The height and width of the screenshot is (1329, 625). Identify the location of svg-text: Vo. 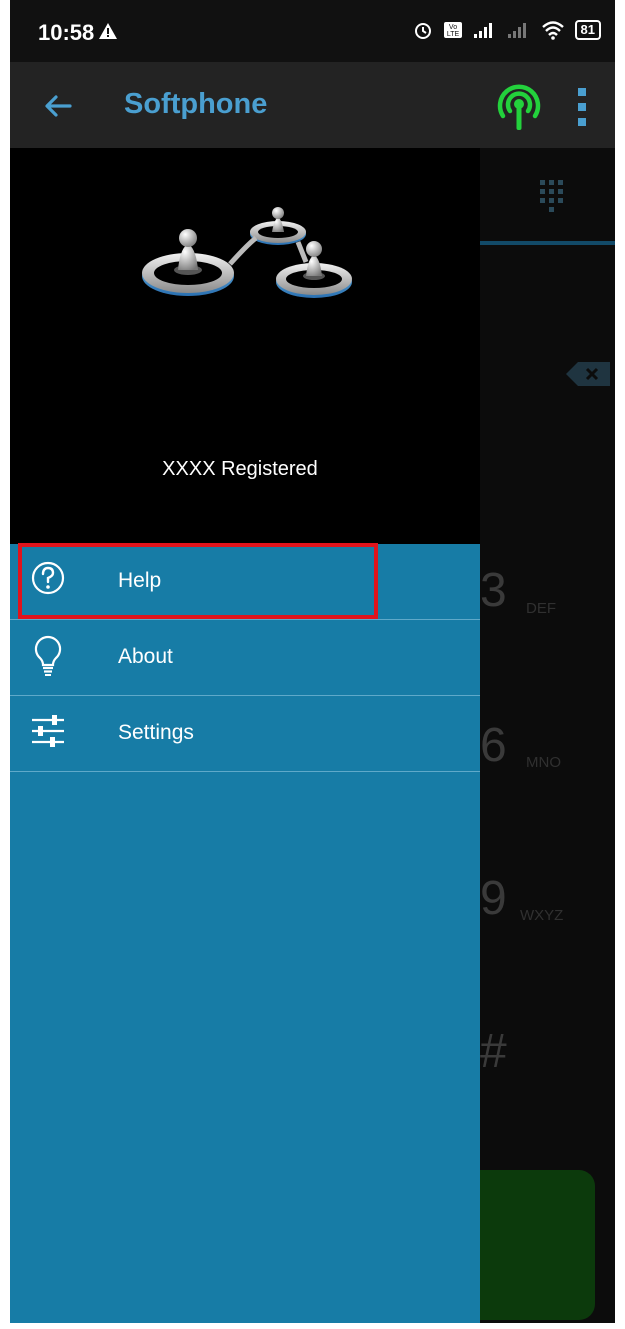
(452, 27).